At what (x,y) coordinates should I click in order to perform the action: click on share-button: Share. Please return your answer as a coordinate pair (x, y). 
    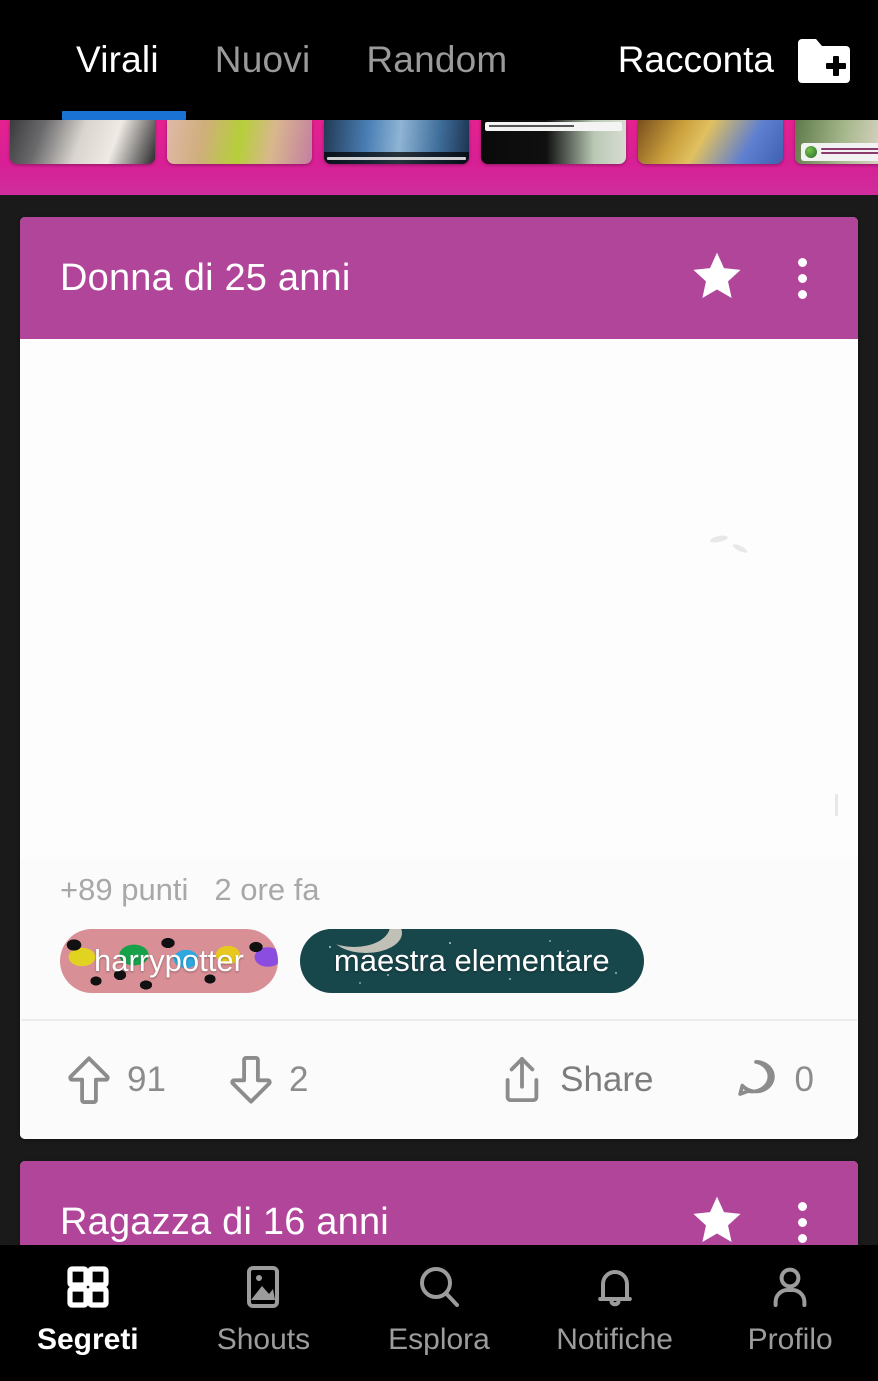
    Looking at the image, I should click on (576, 1080).